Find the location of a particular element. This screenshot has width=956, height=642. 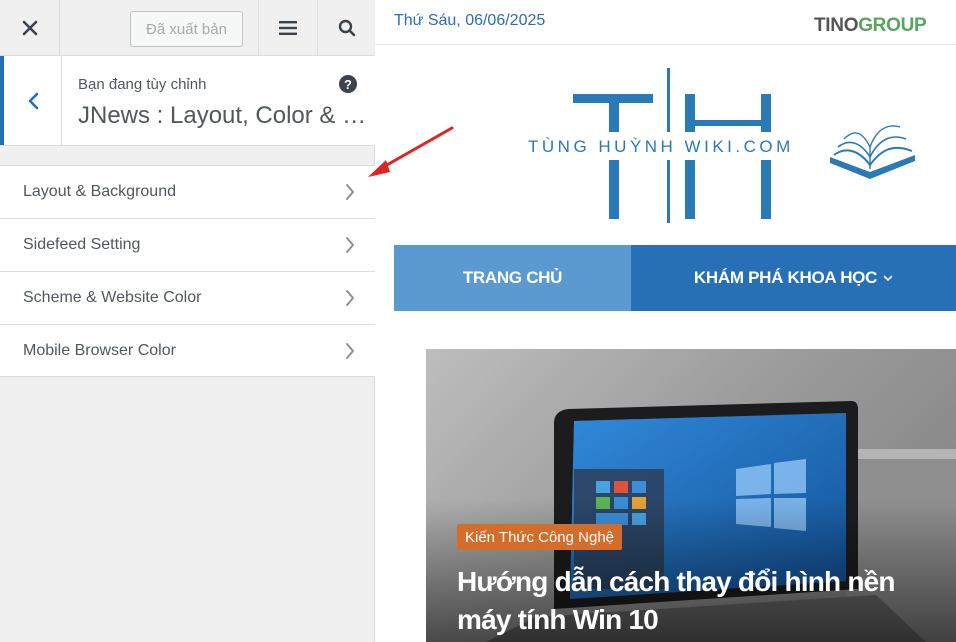

menu-item-label: Layout & Background is located at coordinates (99, 191).